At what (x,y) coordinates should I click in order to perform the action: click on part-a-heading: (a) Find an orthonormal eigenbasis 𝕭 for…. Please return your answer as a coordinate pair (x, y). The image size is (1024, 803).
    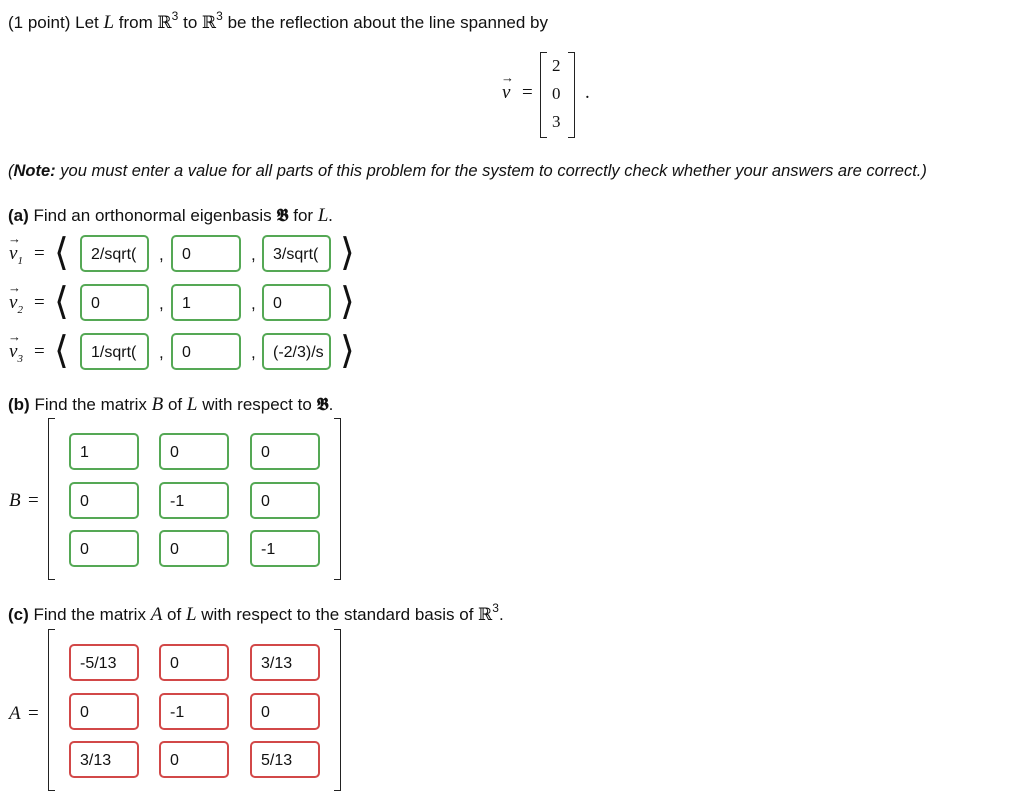
    Looking at the image, I should click on (170, 215).